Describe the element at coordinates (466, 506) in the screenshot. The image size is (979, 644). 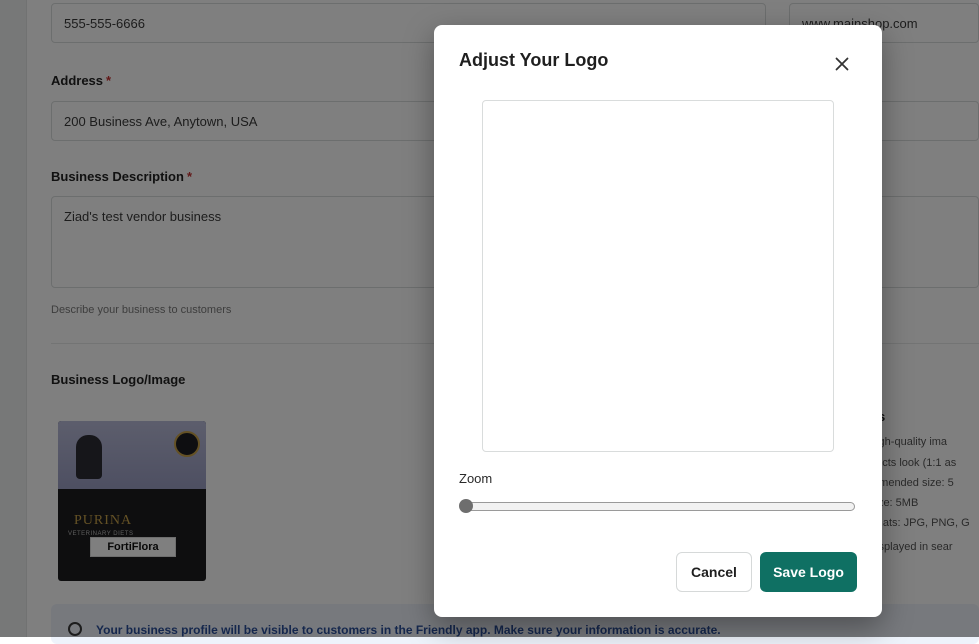
I see `zoom-slider-thumb` at that location.